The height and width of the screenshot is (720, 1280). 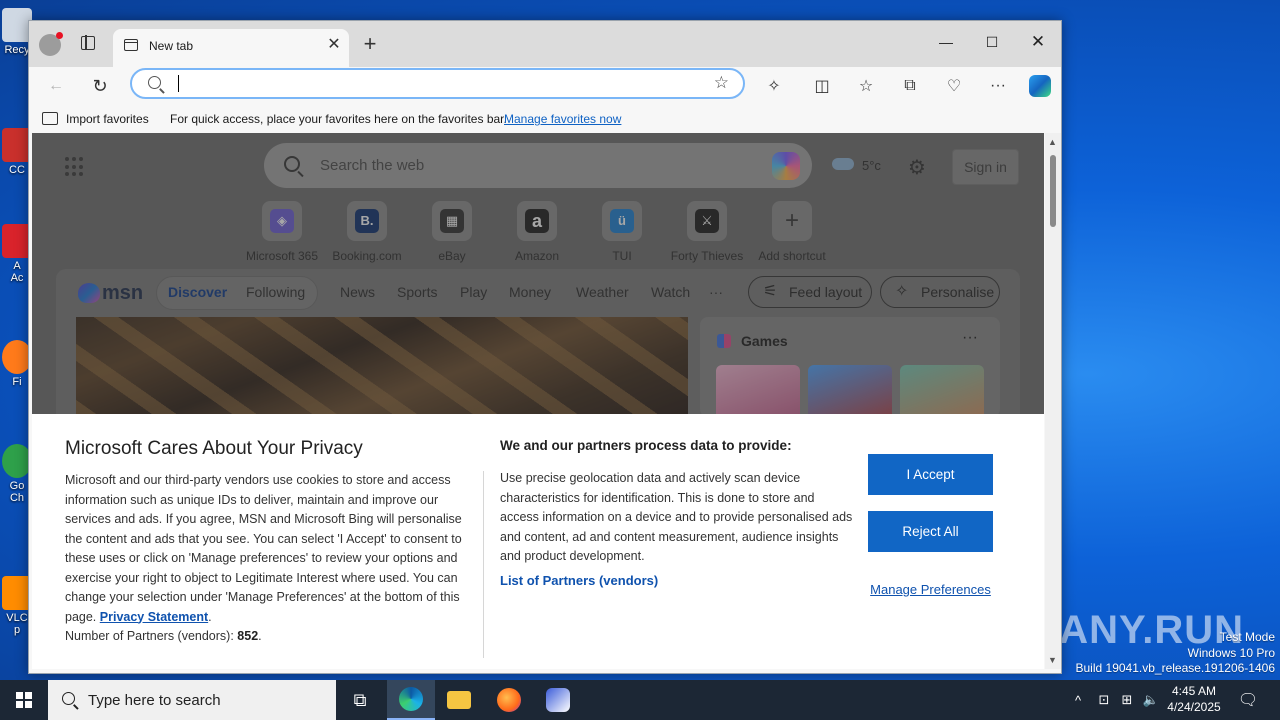 What do you see at coordinates (197, 293) in the screenshot?
I see `tab-discover: Discover` at bounding box center [197, 293].